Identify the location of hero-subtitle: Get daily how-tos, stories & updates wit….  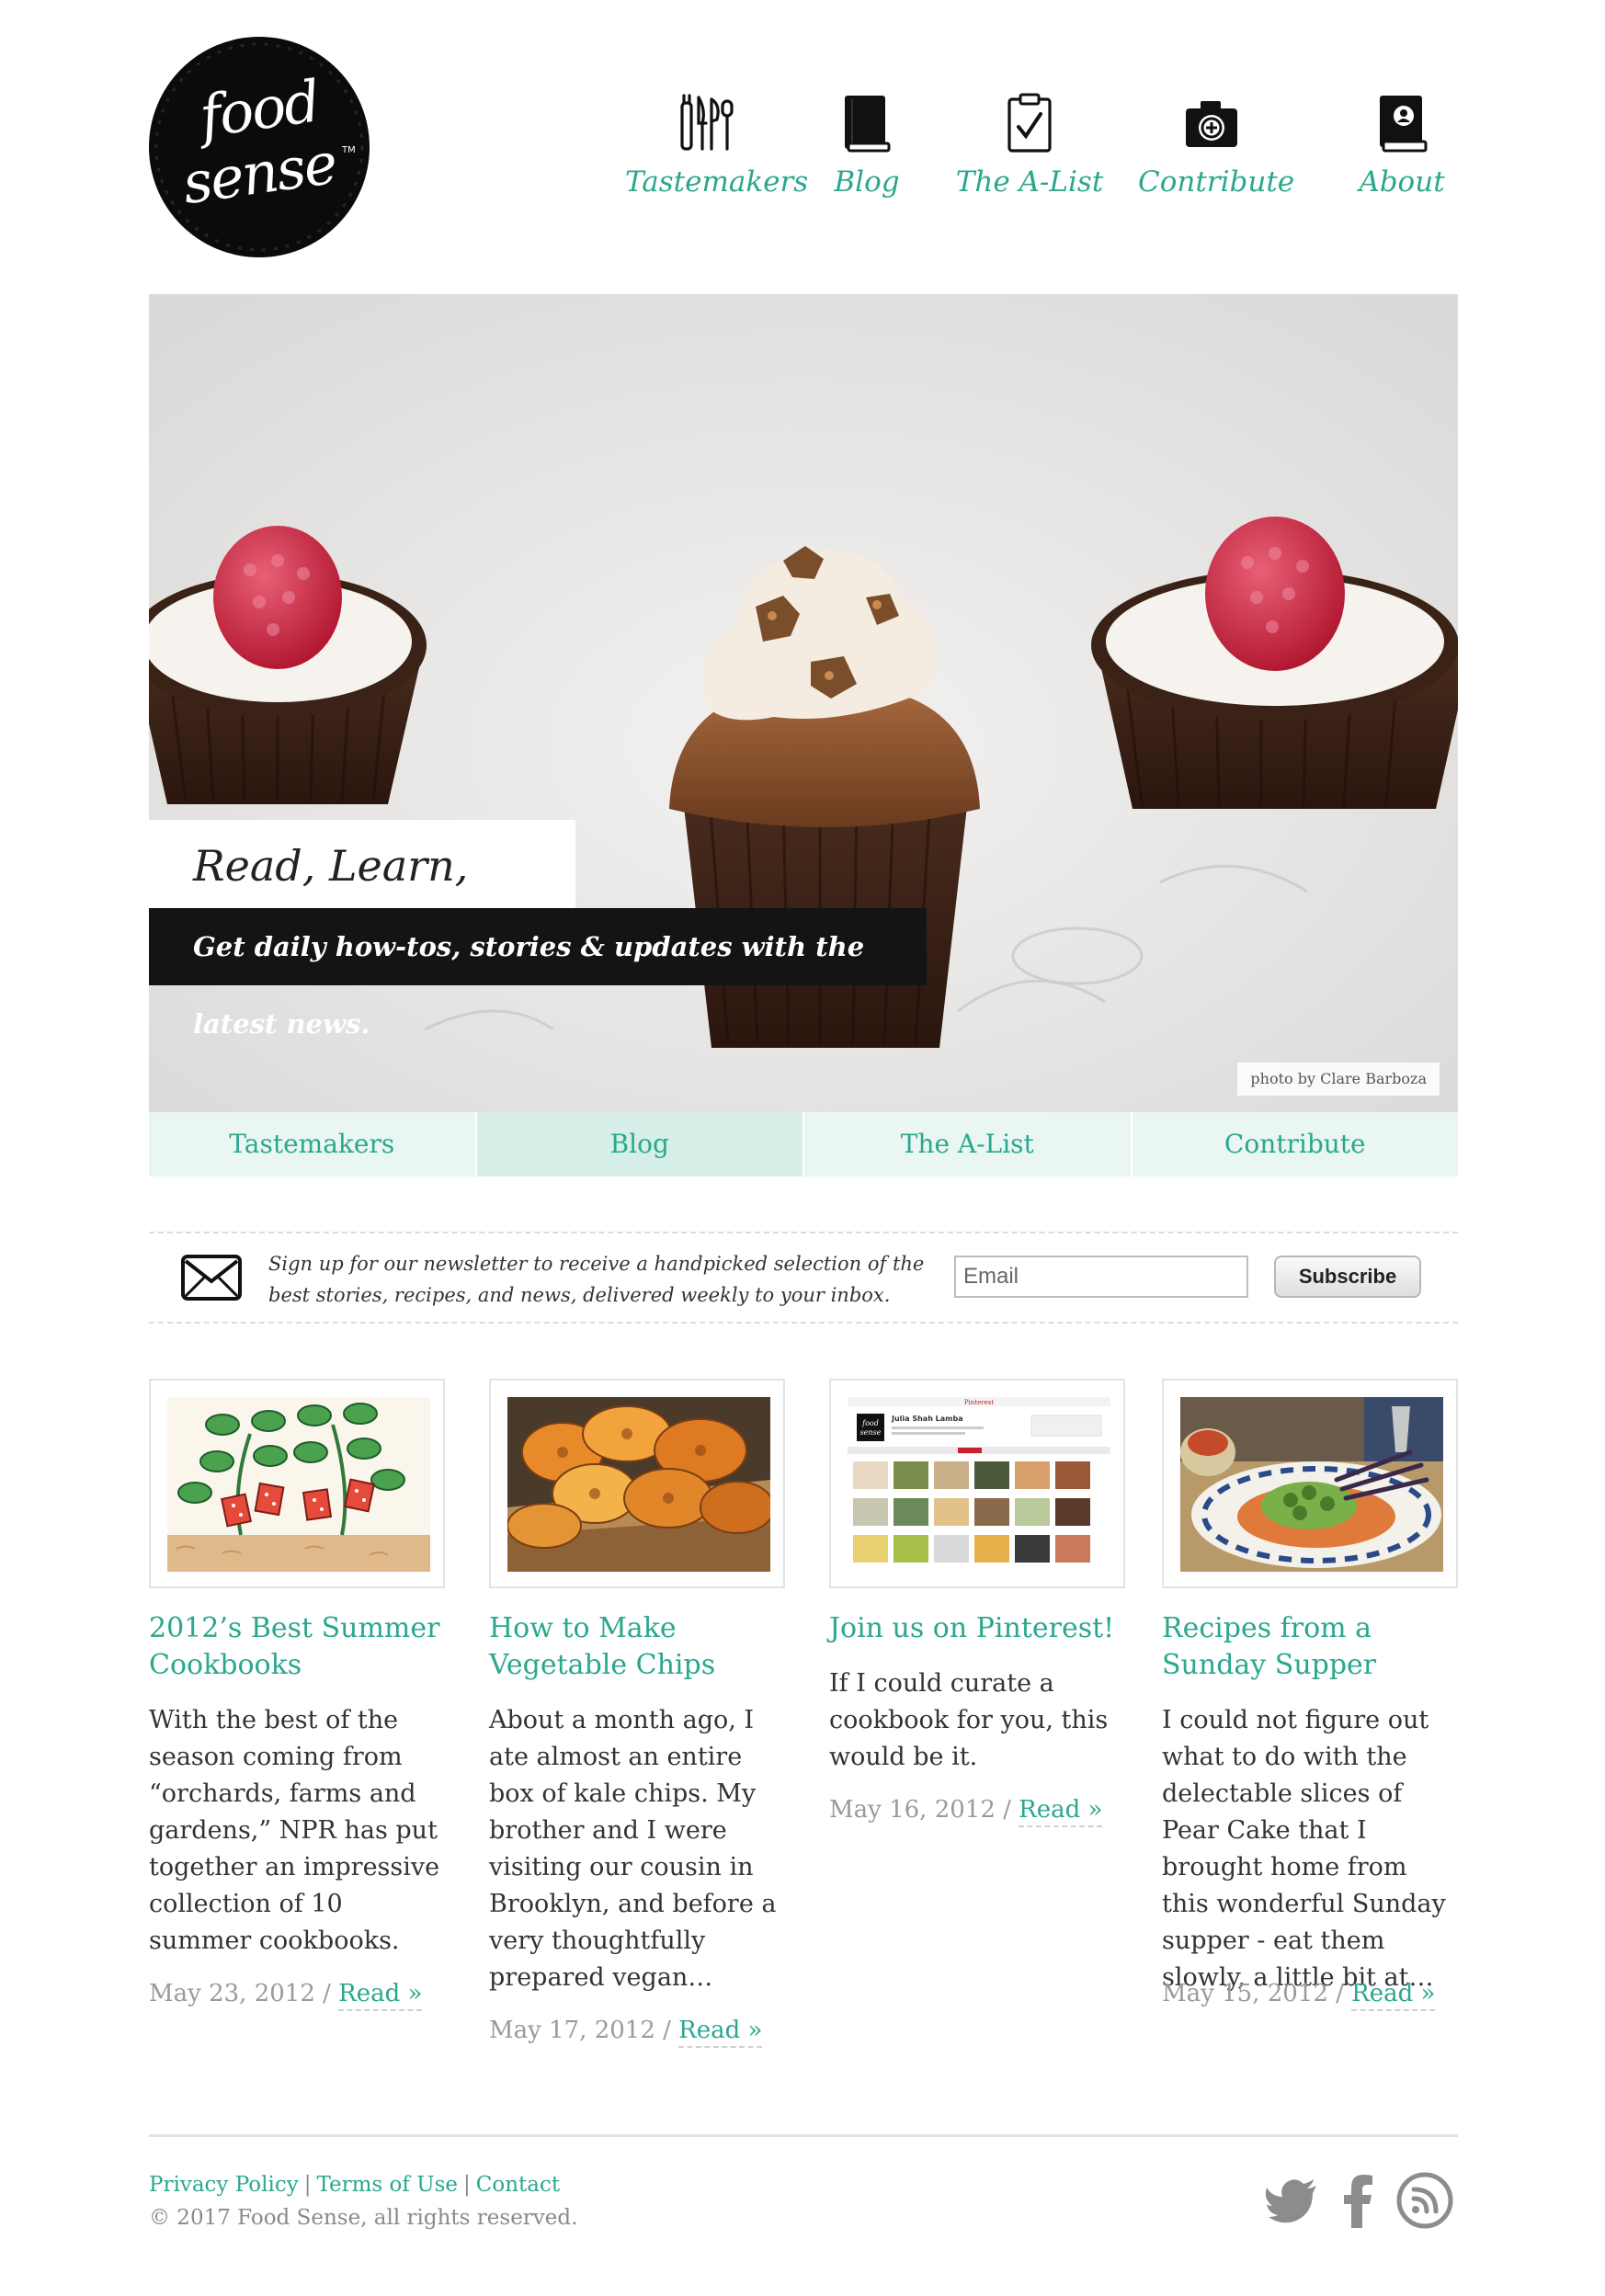
(538, 974).